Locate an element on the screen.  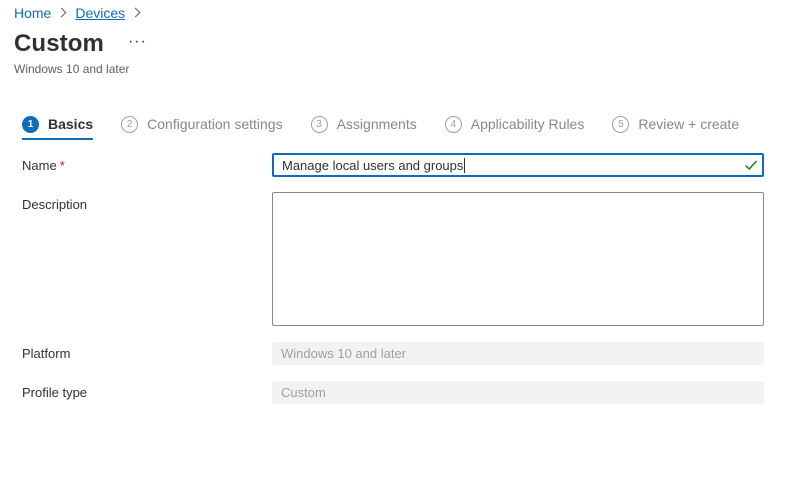
platform-field: Windows 10 and later is located at coordinates (518, 353).